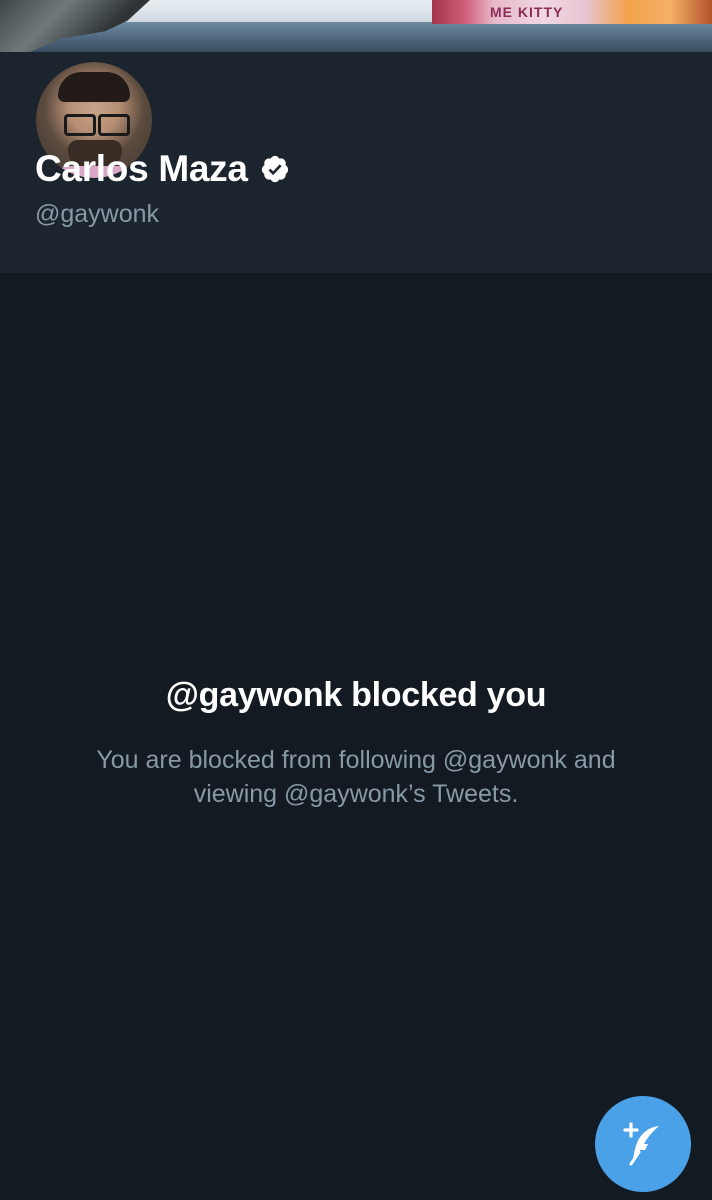 Image resolution: width=712 pixels, height=1200 pixels. I want to click on compose-tweet-icon, so click(641, 1144).